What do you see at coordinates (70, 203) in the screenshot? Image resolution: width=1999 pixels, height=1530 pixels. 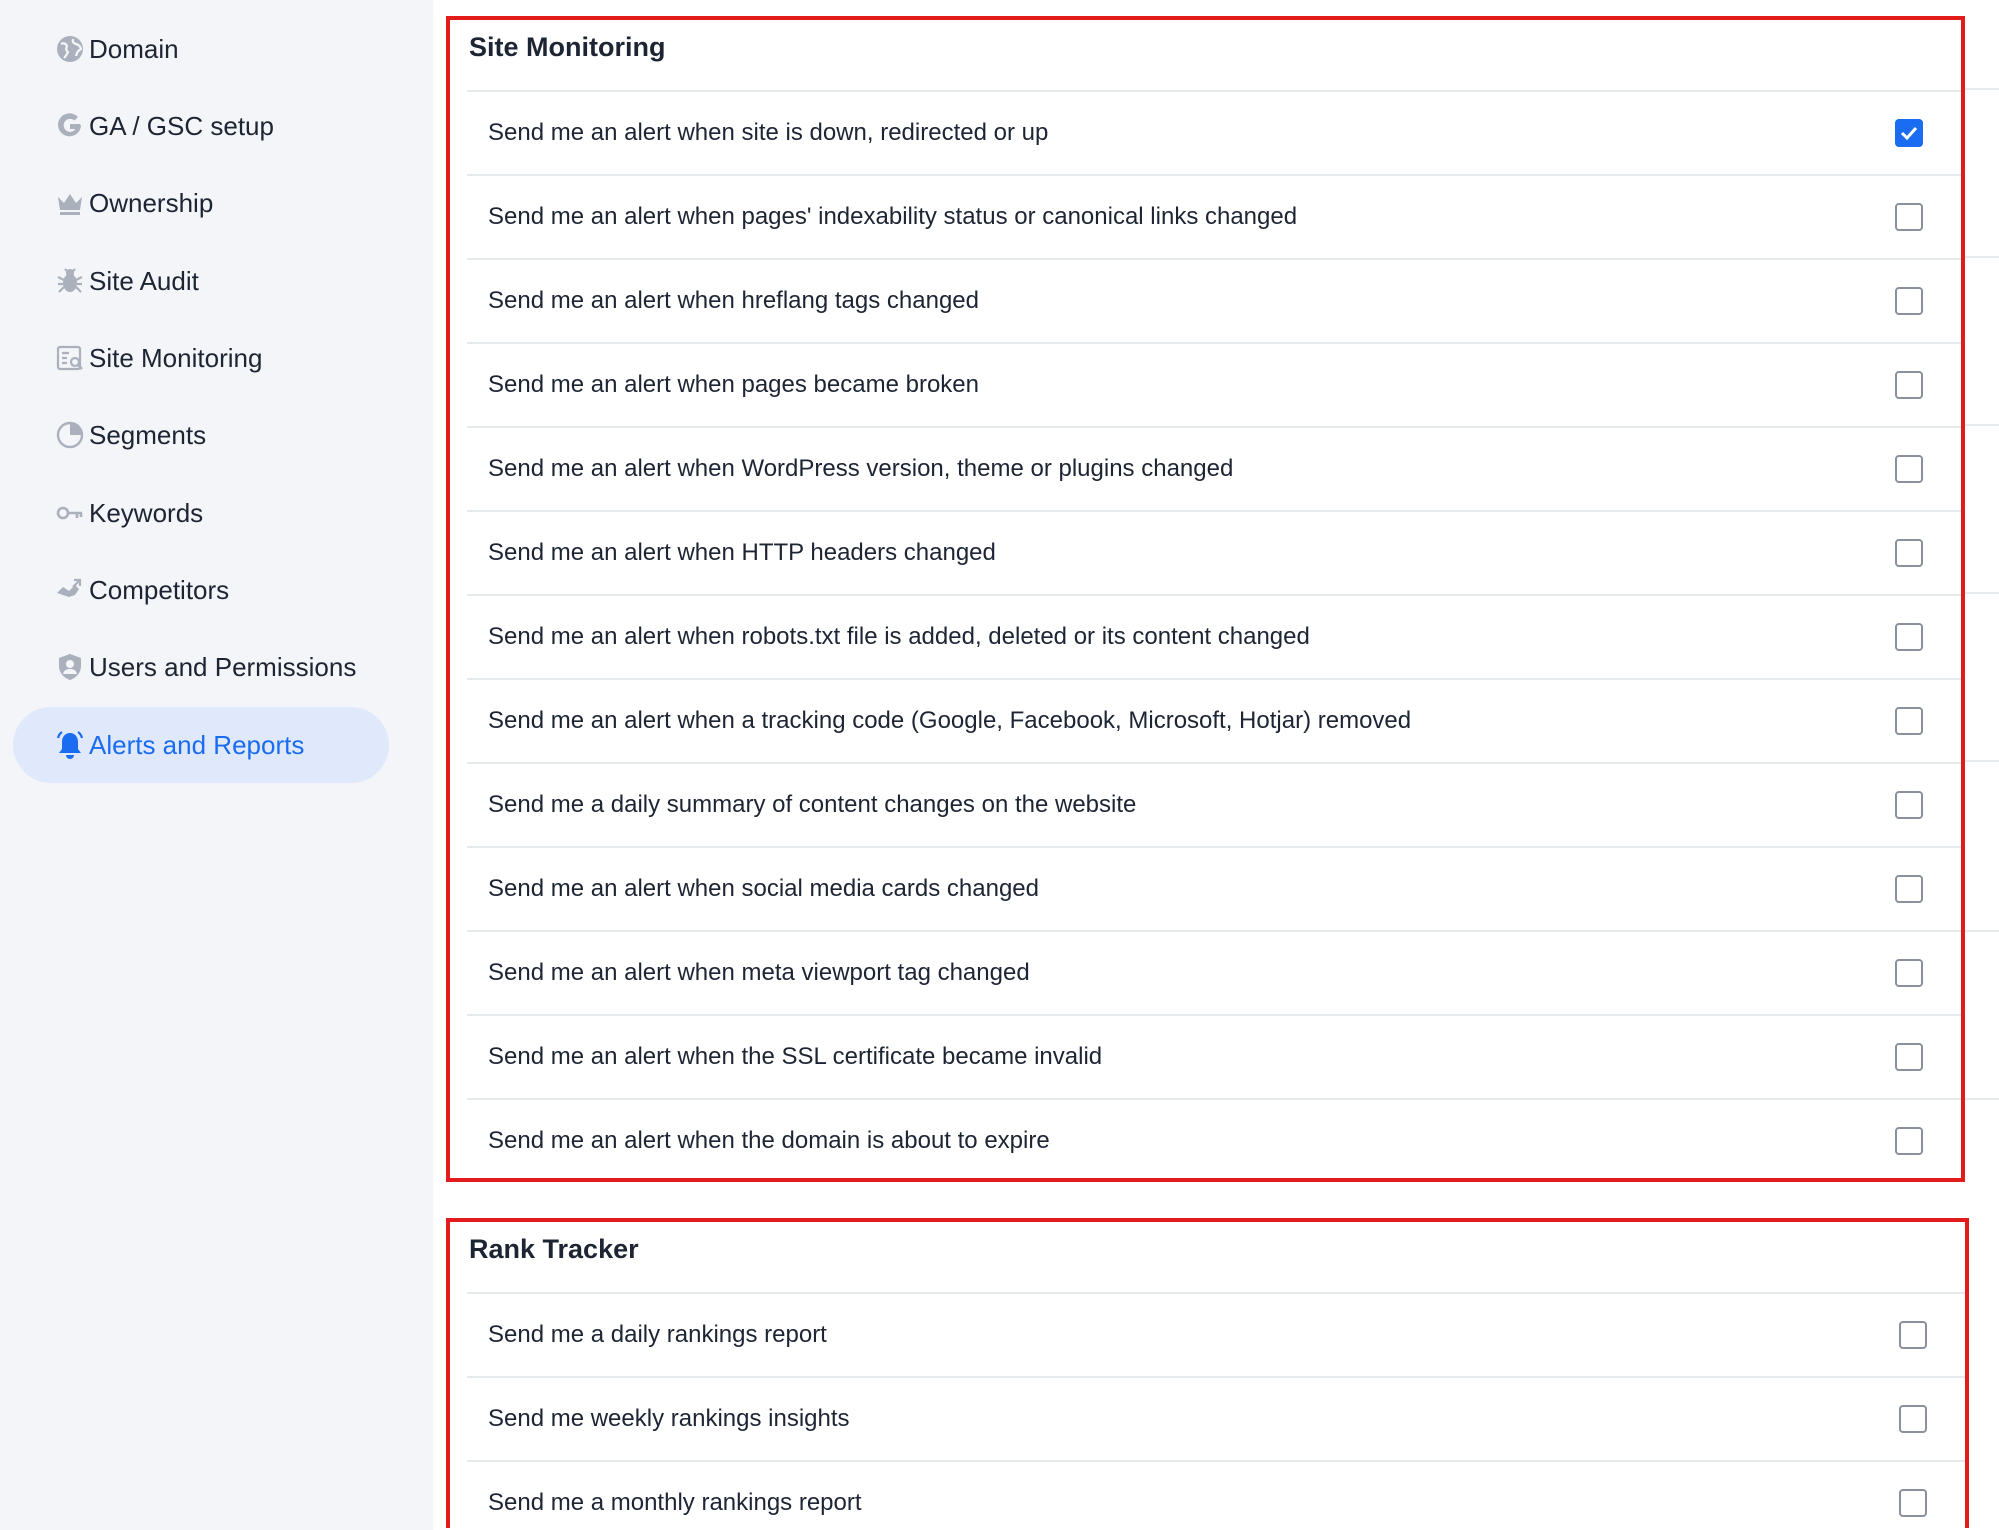 I see `crown-icon` at bounding box center [70, 203].